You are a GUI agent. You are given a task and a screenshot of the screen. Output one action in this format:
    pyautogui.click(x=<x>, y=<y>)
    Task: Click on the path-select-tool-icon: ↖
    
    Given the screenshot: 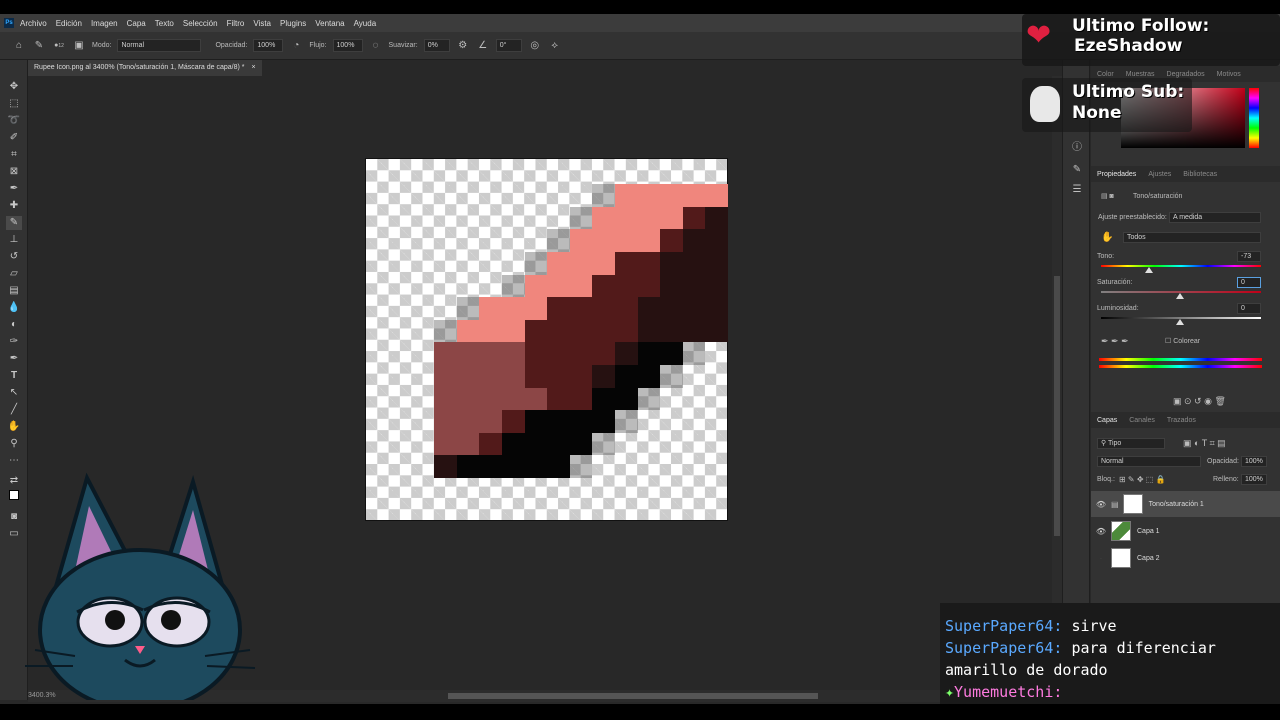 What is the action you would take?
    pyautogui.click(x=14, y=393)
    